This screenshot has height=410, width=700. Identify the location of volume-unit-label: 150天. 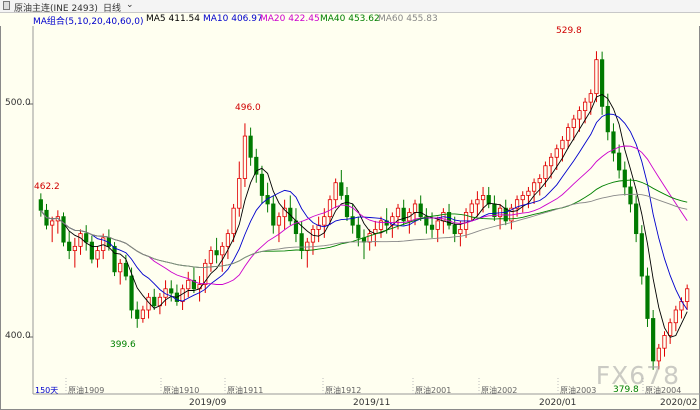
(47, 390).